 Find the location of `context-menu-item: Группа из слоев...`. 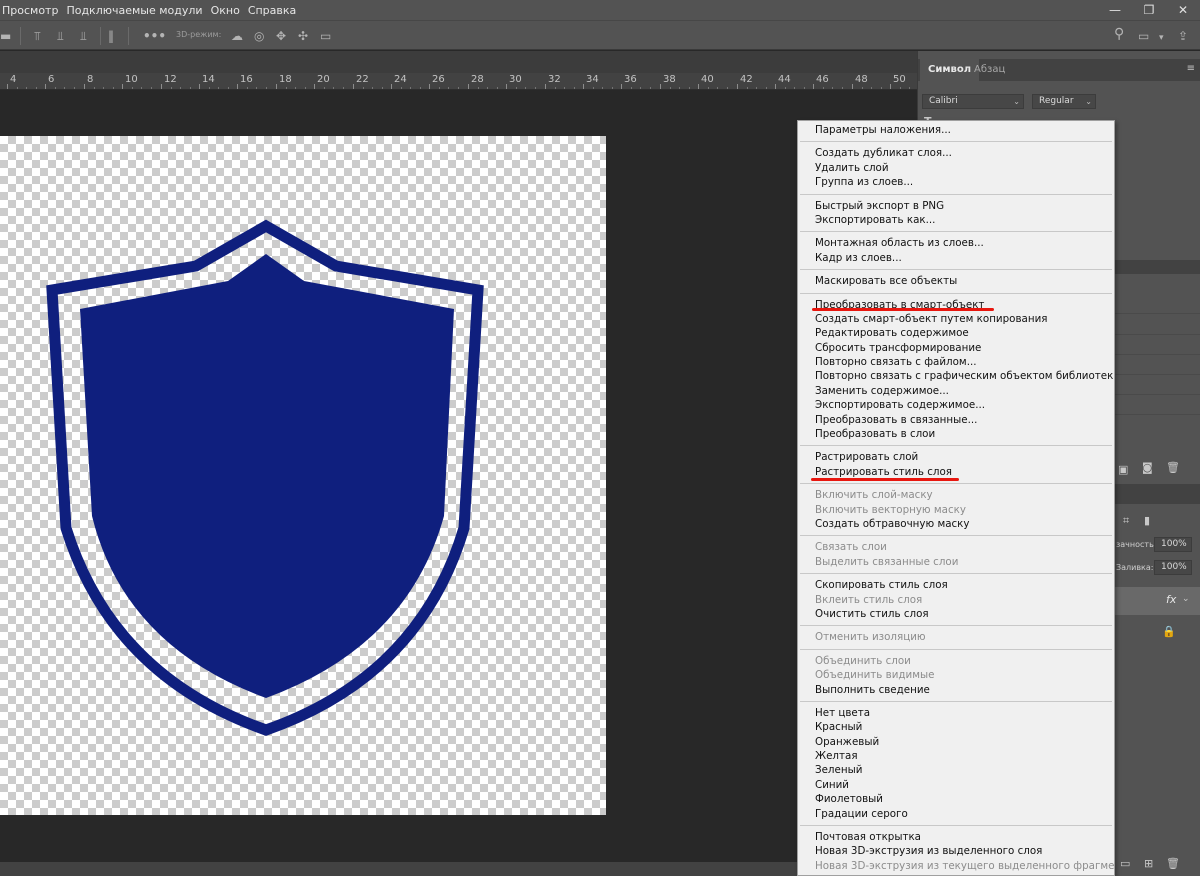

context-menu-item: Группа из слоев... is located at coordinates (956, 182).